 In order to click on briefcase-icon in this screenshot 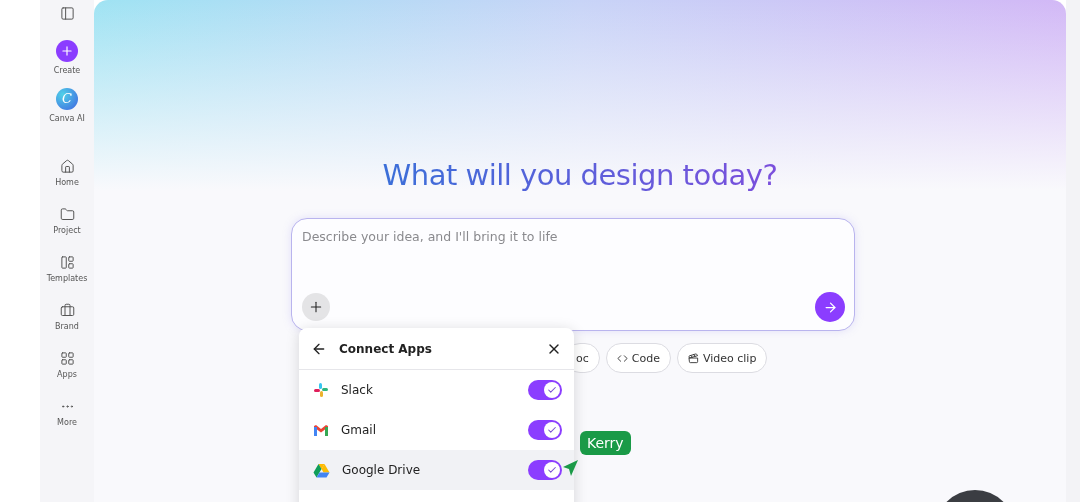, I will do `click(67, 310)`.